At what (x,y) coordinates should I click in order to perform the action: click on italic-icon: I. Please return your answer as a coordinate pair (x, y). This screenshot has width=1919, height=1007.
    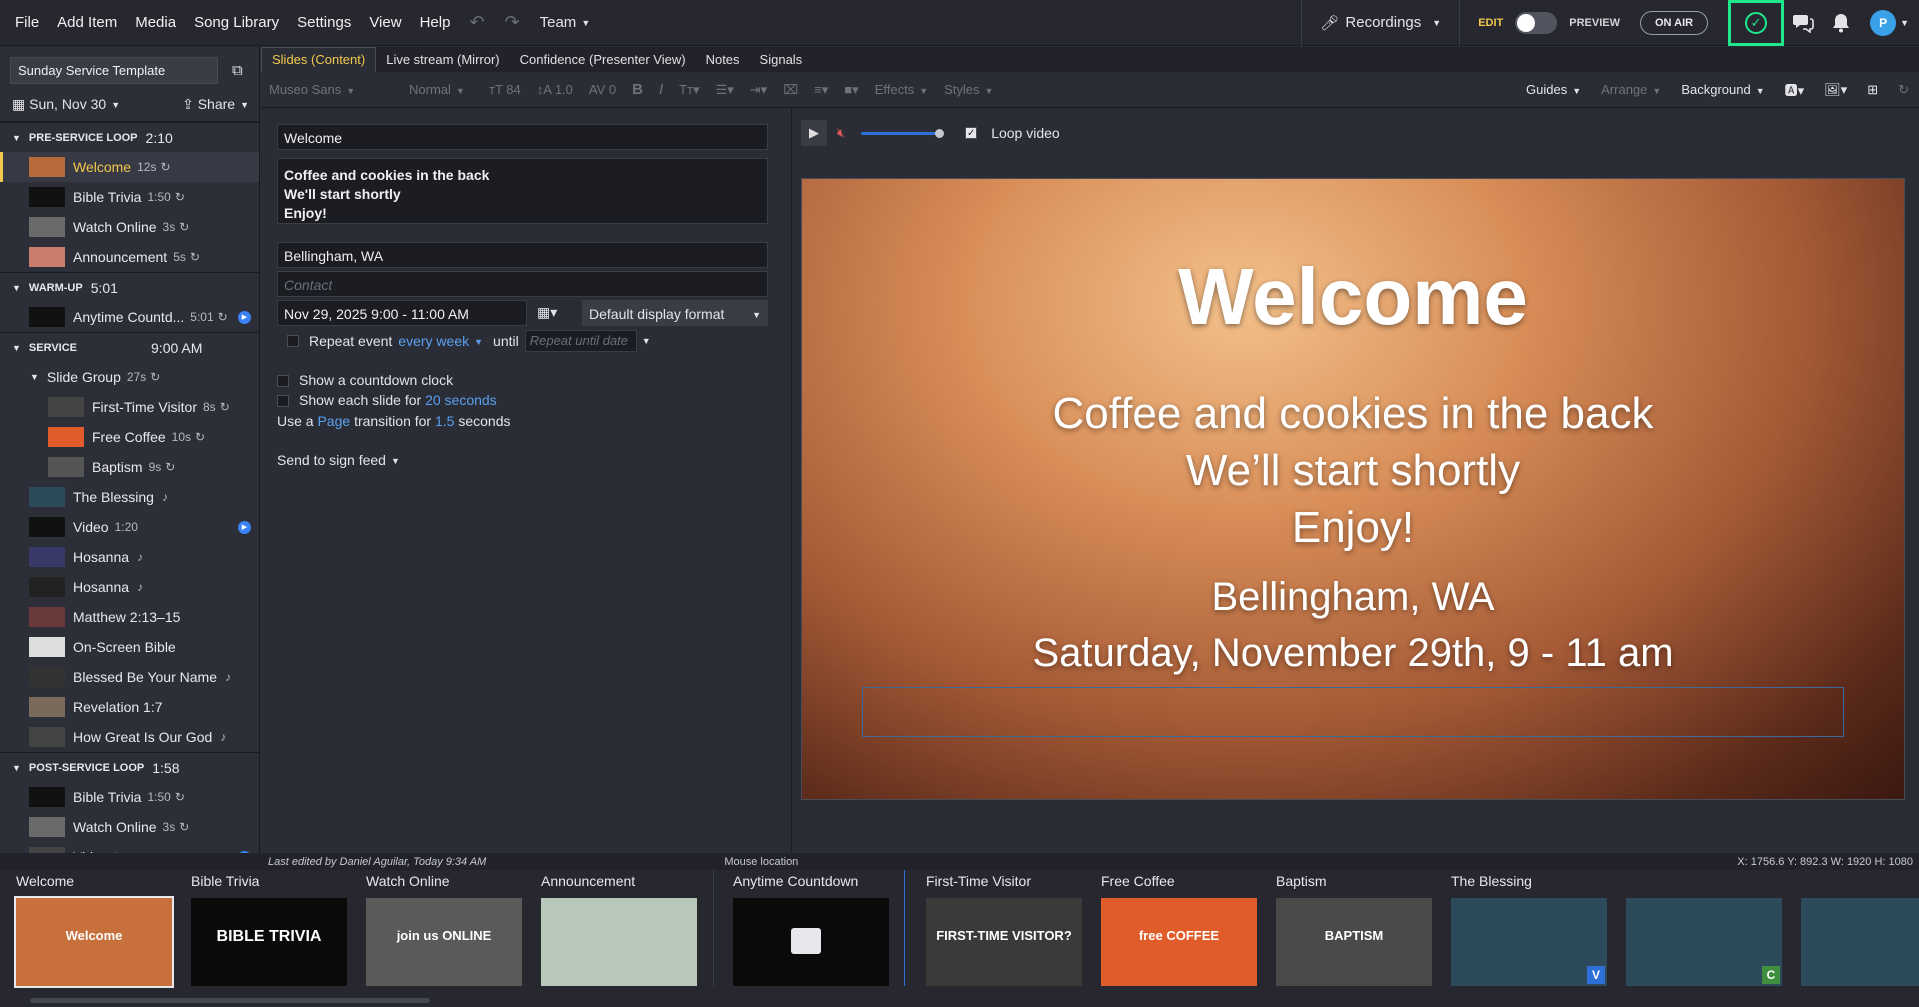
    Looking at the image, I should click on (661, 89).